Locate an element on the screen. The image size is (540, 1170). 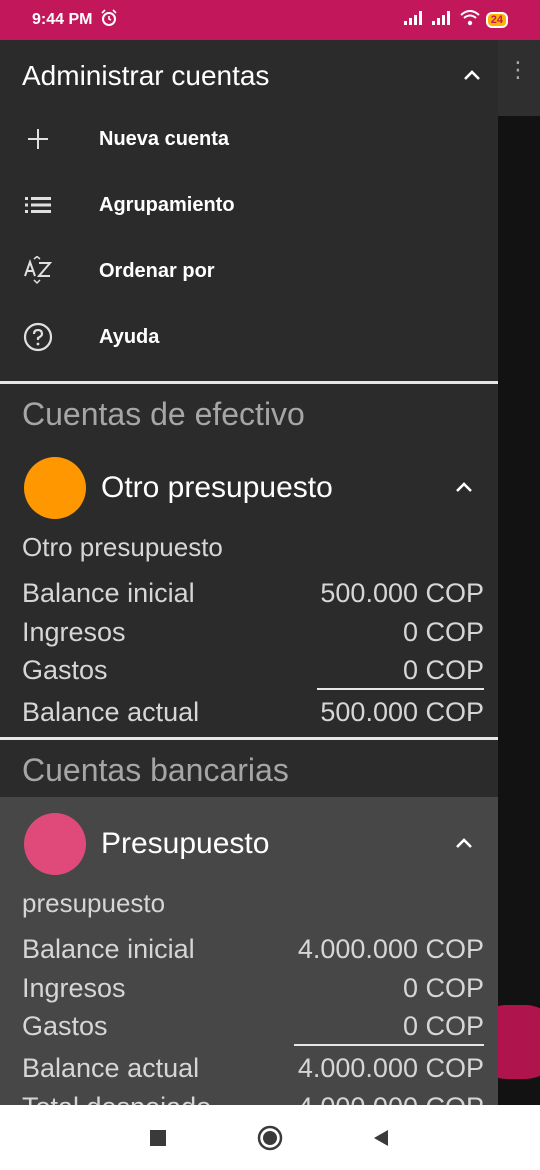
balance-row: Balance actual 4.000.000 COP is located at coordinates (253, 1068).